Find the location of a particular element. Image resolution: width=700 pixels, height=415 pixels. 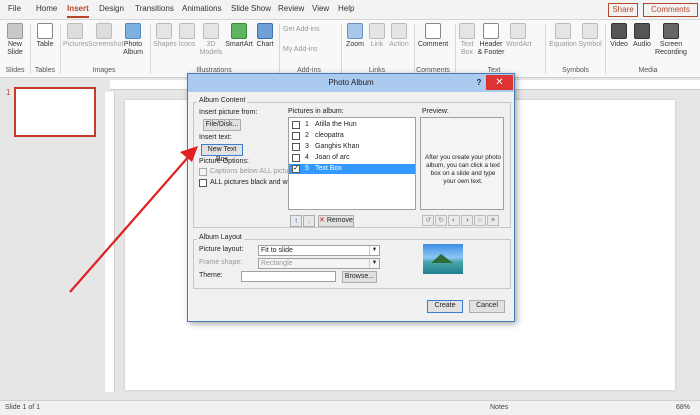

contrast-up-icon: ◐ is located at coordinates (454, 220).